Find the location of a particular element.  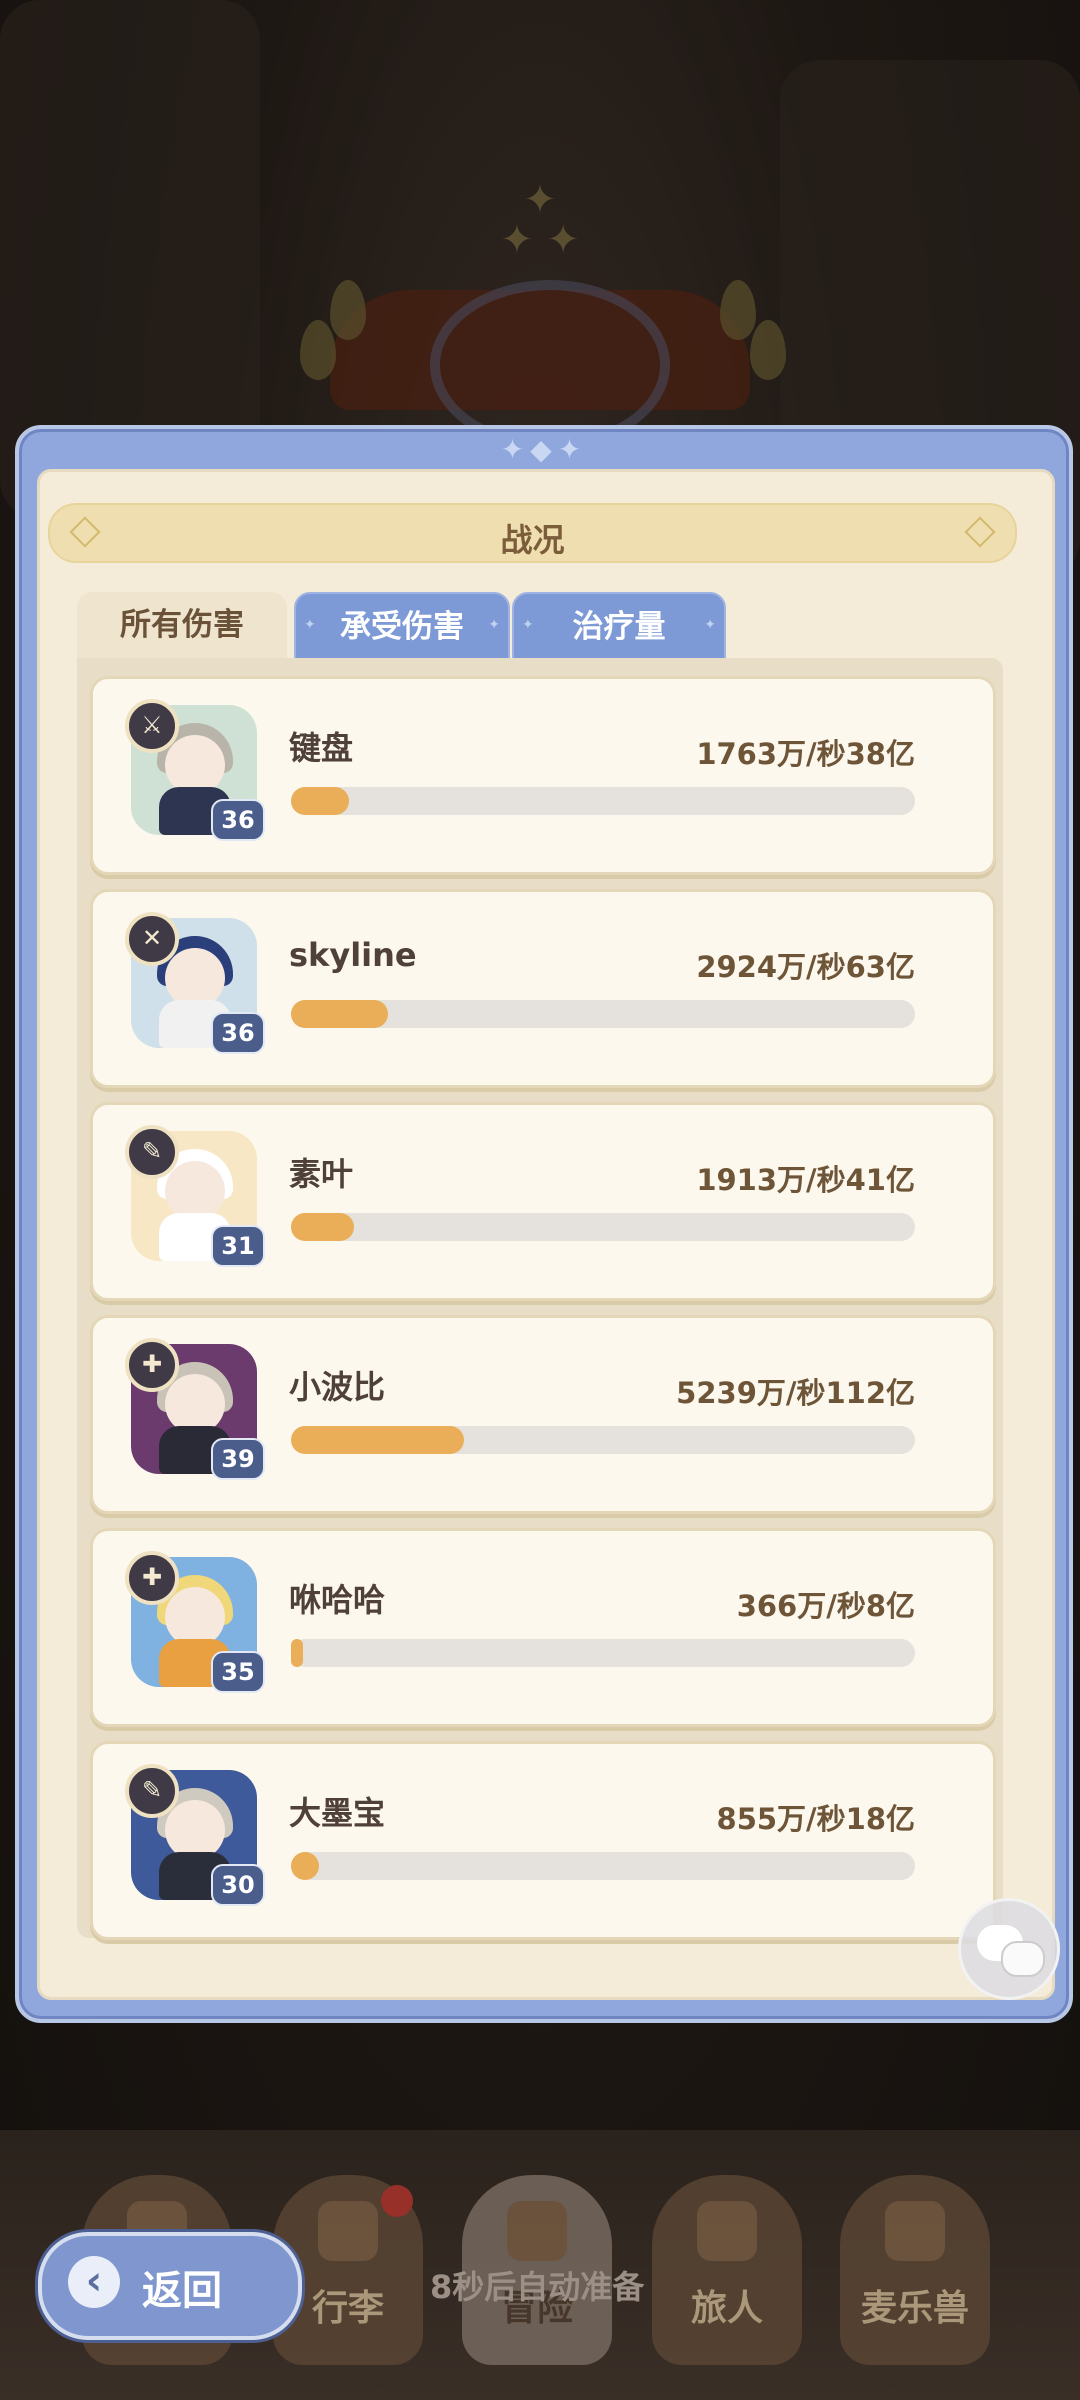

player-name: 大墨宝 is located at coordinates (337, 1813).